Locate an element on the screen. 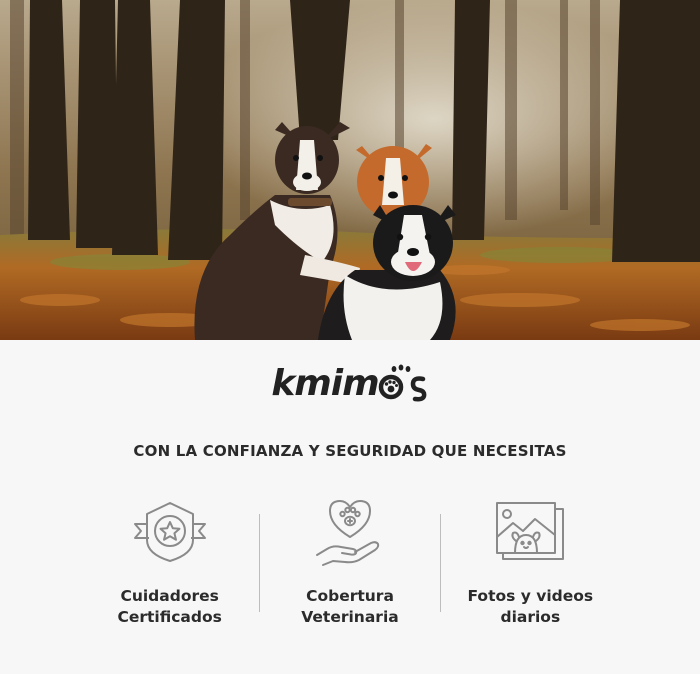  feature-label-line2: Veterinaria is located at coordinates (350, 617).